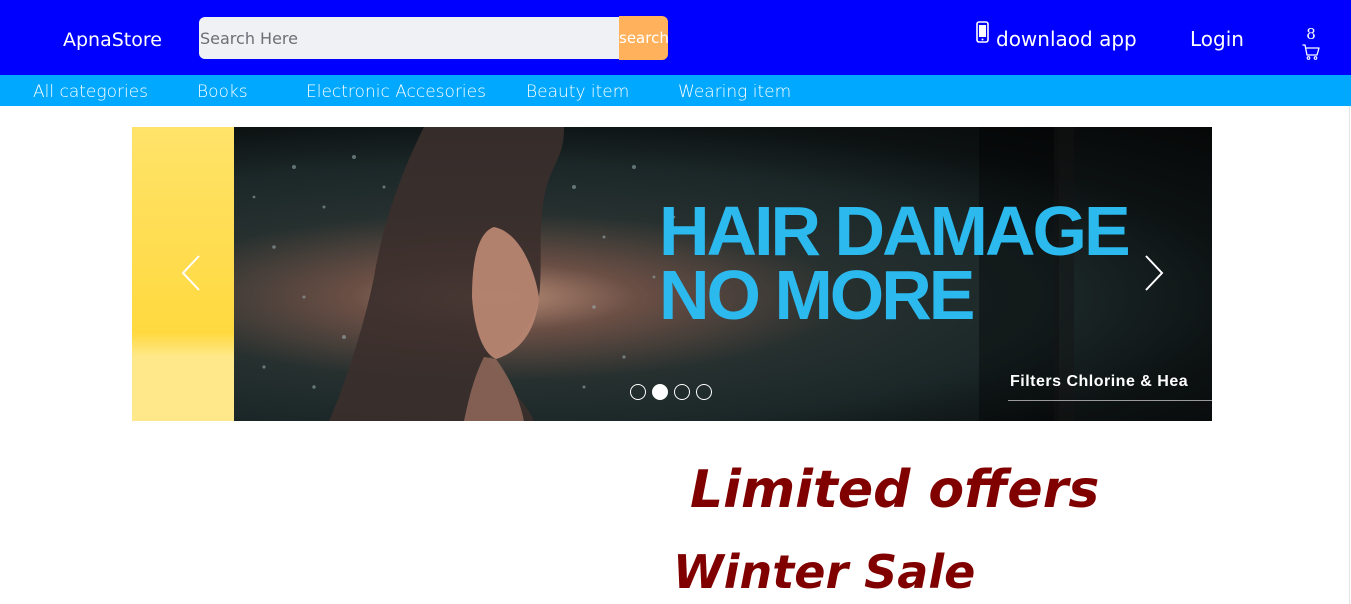  Describe the element at coordinates (1311, 52) in the screenshot. I see `shopping-cart-icon` at that location.